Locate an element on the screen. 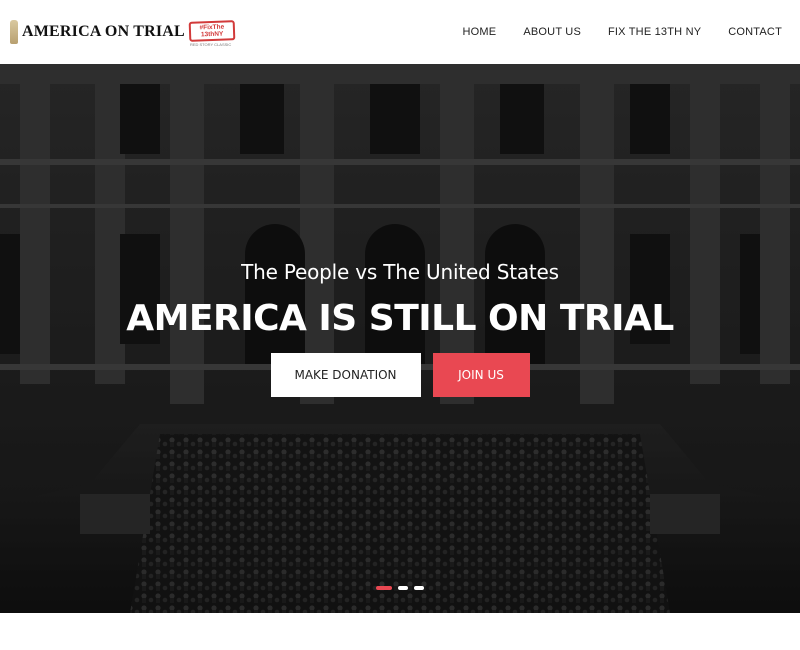  fix-the-13th-badge: #FixThe 13thNY RED STORY CLASSIC is located at coordinates (212, 33).